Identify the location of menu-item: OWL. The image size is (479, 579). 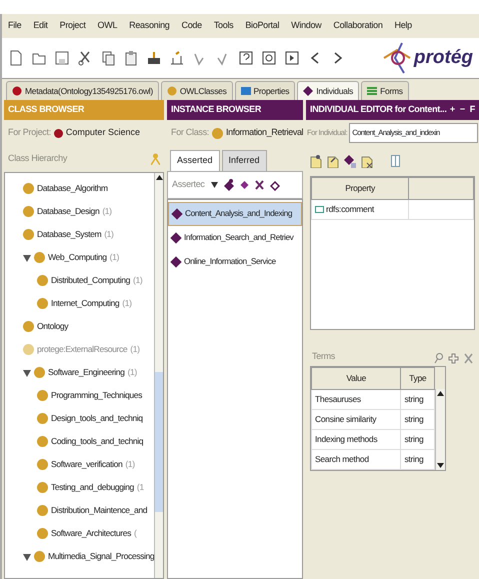
(108, 26).